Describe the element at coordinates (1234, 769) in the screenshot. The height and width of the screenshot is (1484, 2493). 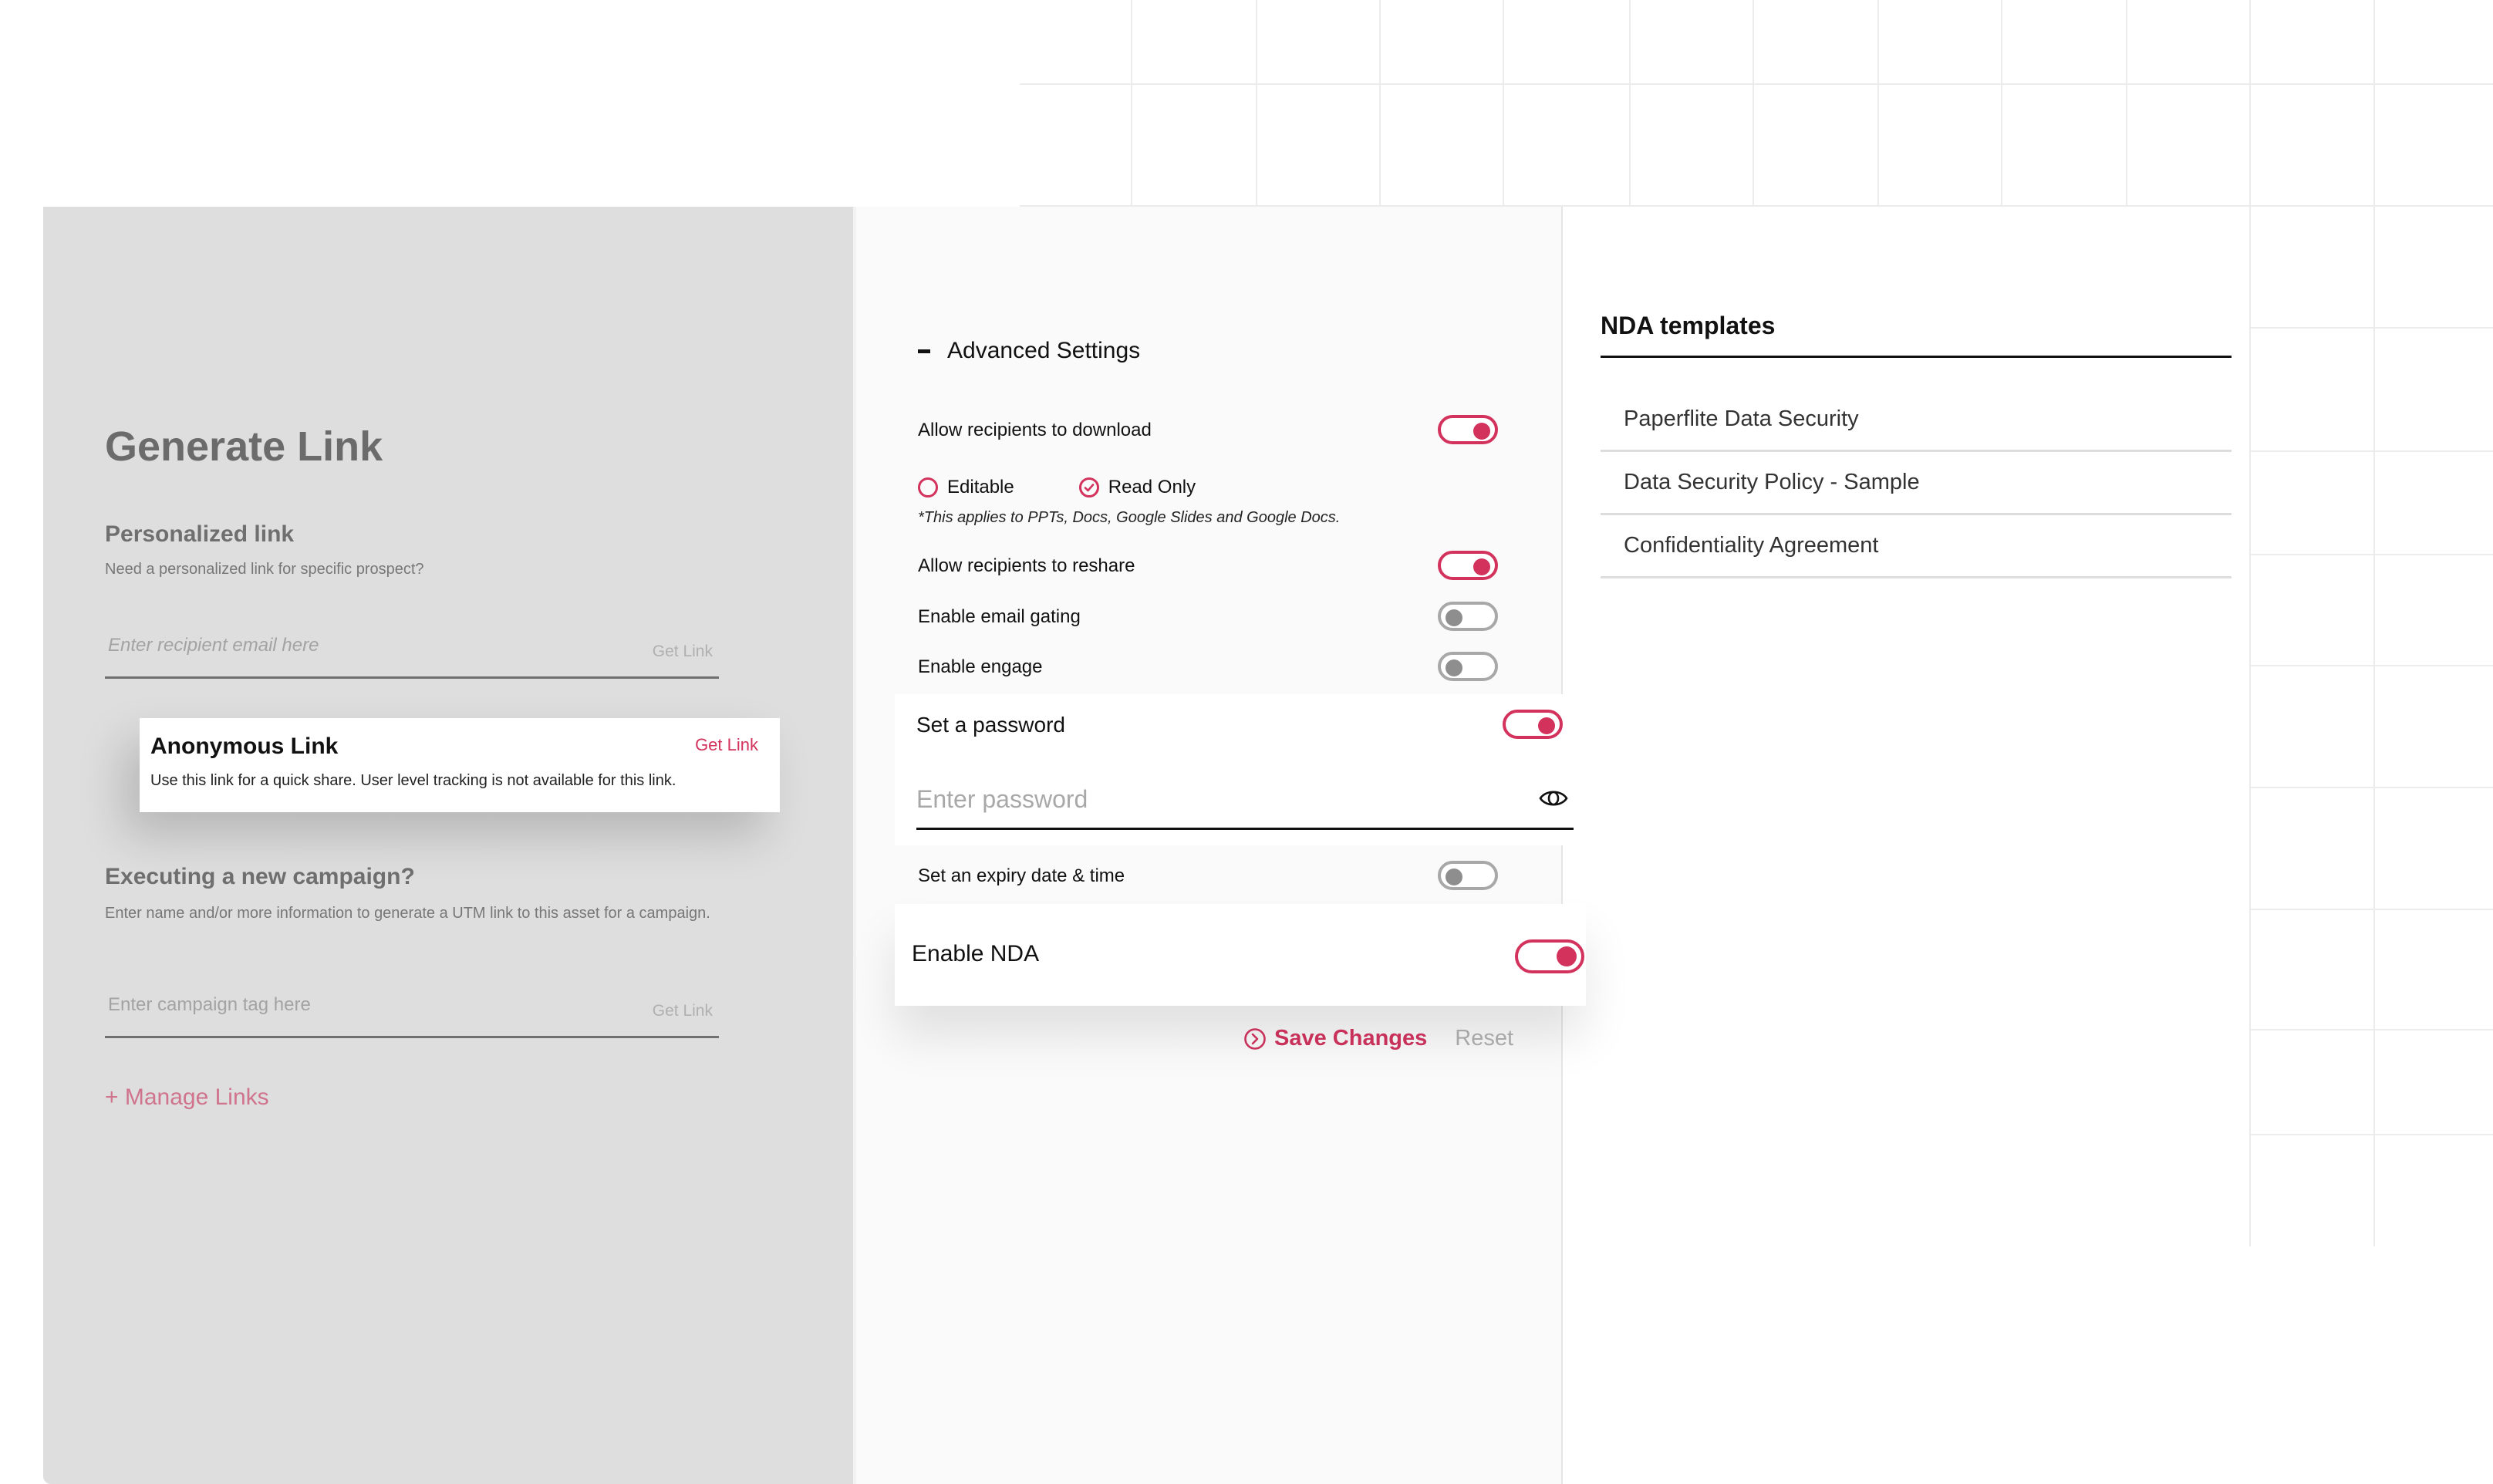
I see `password-card: Set a password Enter password` at that location.